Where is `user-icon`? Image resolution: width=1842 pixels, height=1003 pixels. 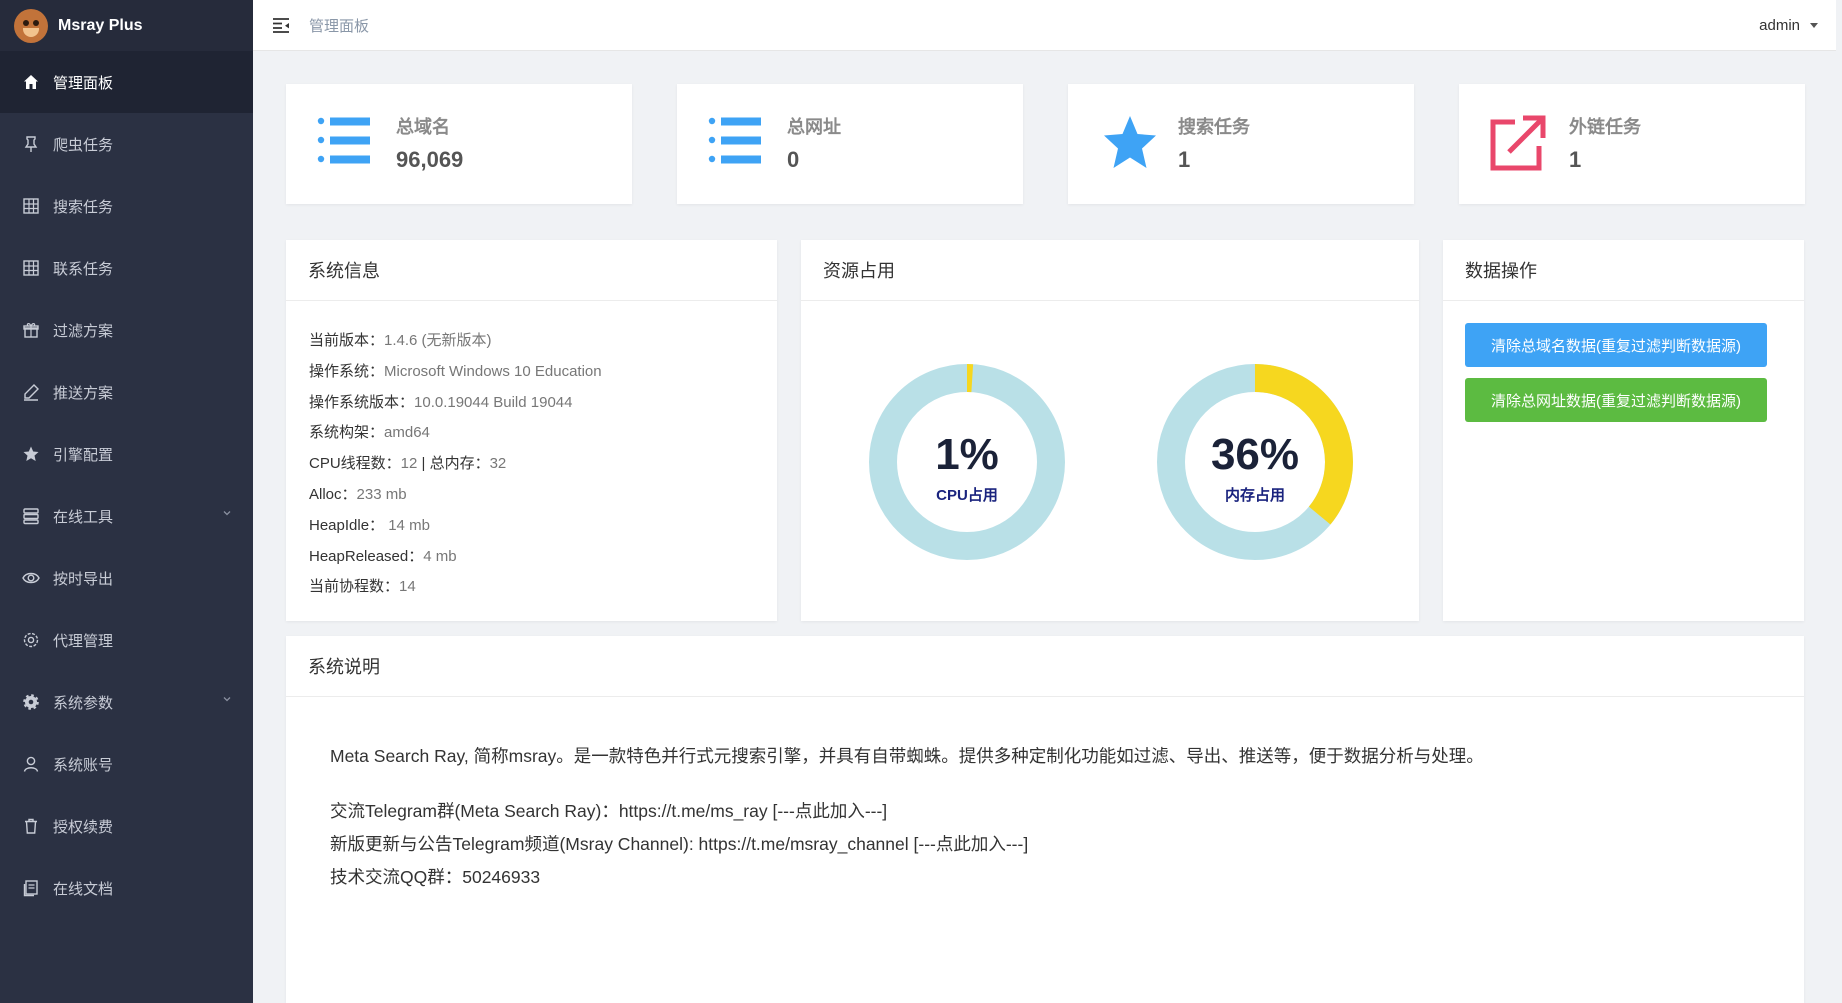
user-icon is located at coordinates (31, 764).